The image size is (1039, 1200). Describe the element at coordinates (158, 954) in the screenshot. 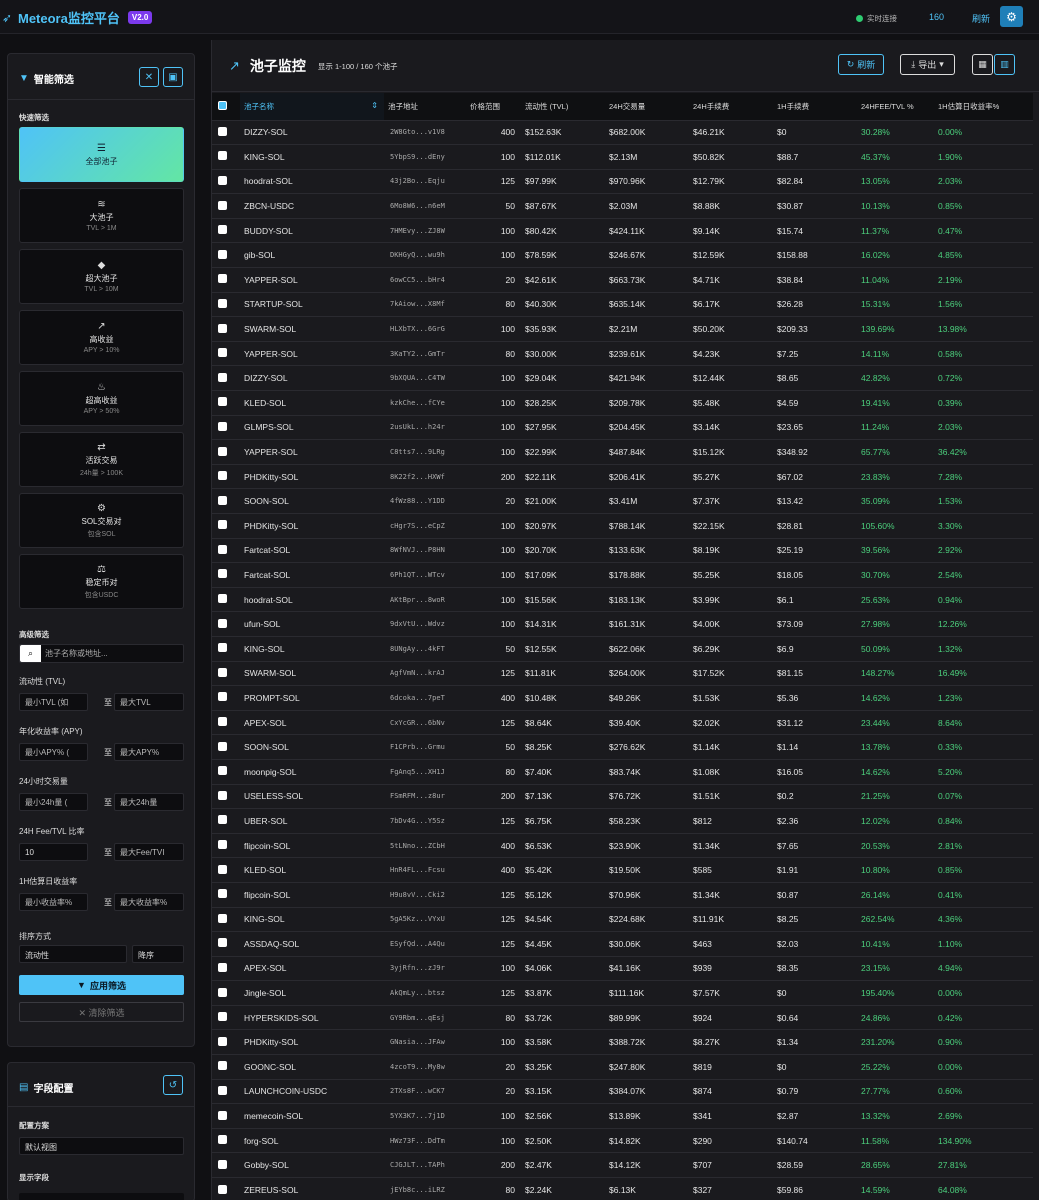

I see `sort-order-select: 降序` at that location.